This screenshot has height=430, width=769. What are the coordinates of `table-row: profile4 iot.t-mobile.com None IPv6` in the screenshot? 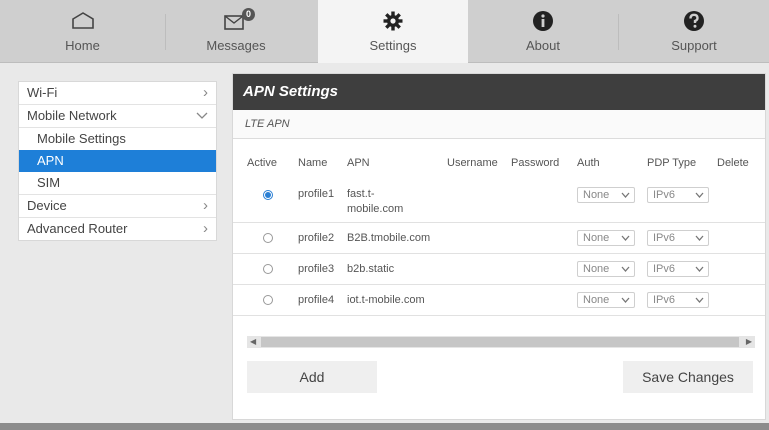 It's located at (499, 300).